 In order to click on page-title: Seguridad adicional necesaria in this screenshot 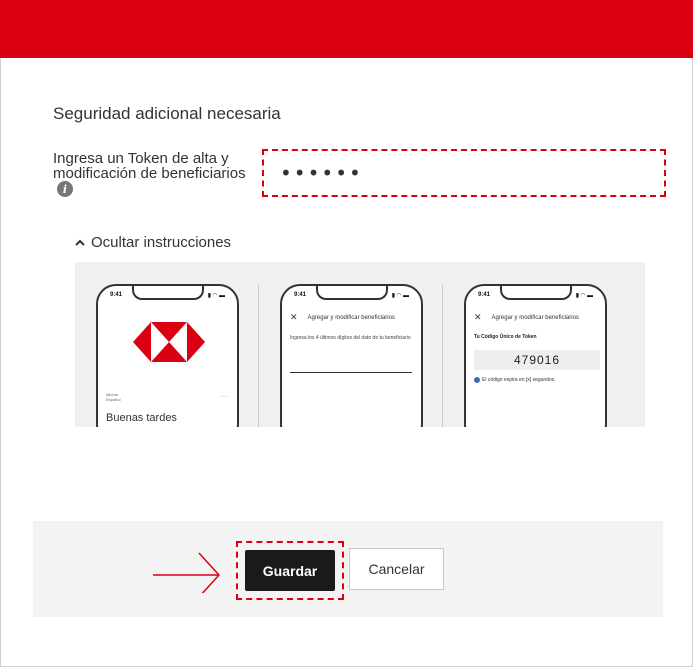, I will do `click(167, 113)`.